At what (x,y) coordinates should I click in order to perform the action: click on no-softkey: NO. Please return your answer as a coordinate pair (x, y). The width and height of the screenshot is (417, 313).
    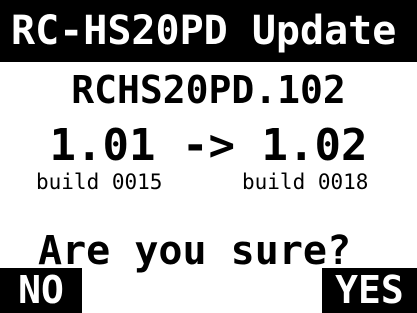
    Looking at the image, I should click on (41, 290).